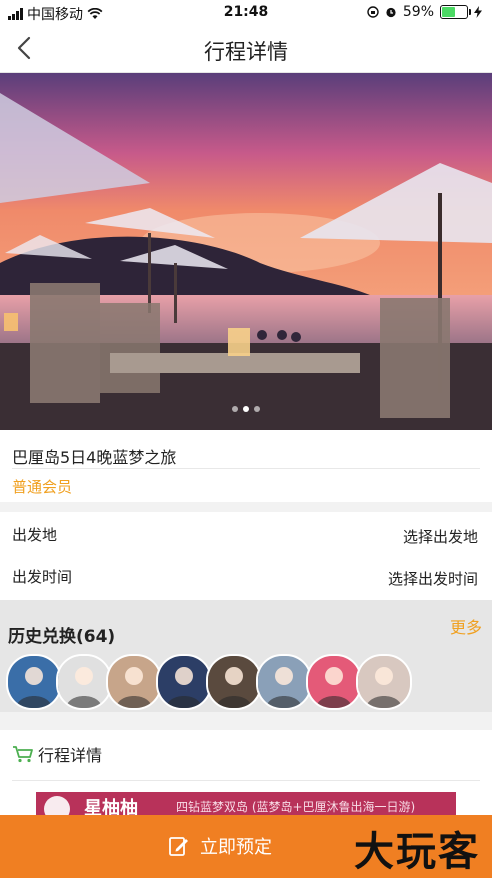 This screenshot has height=878, width=492. Describe the element at coordinates (246, 534) in the screenshot. I see `departure-place-row: 出发地 选择出发地` at that location.